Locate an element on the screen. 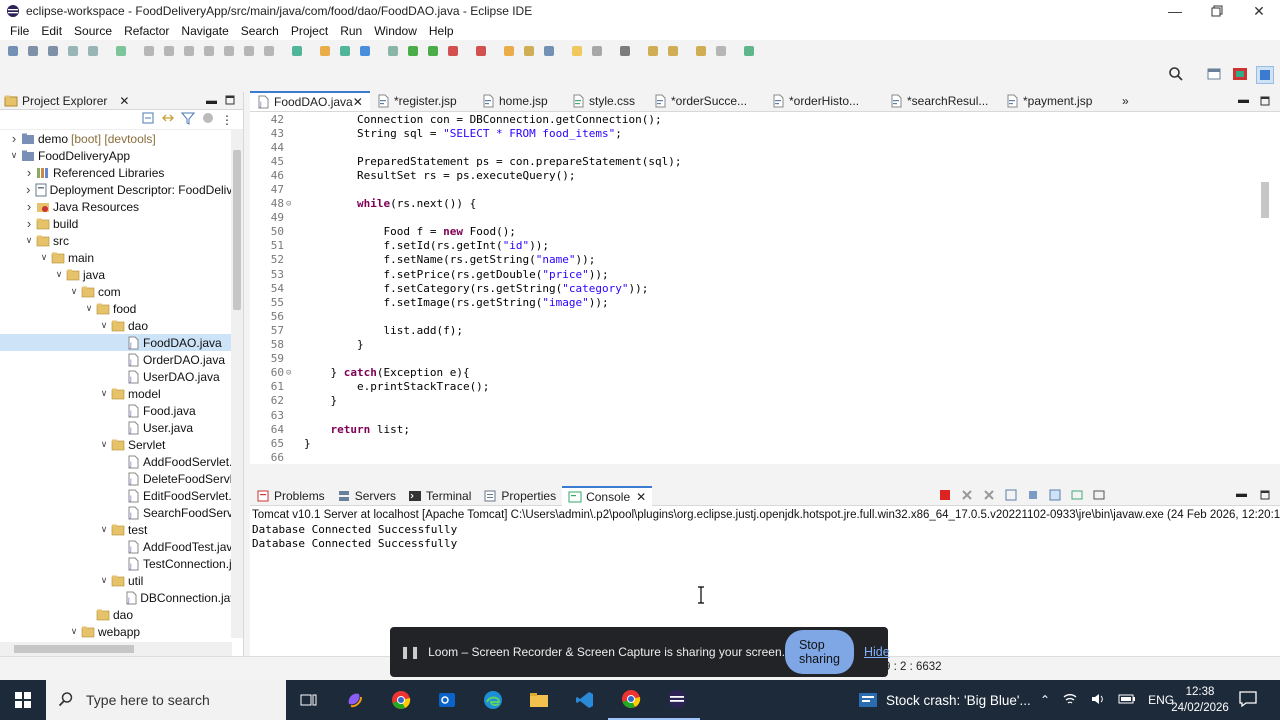 Image resolution: width=1280 pixels, height=720 pixels. search-icon is located at coordinates (1177, 75).